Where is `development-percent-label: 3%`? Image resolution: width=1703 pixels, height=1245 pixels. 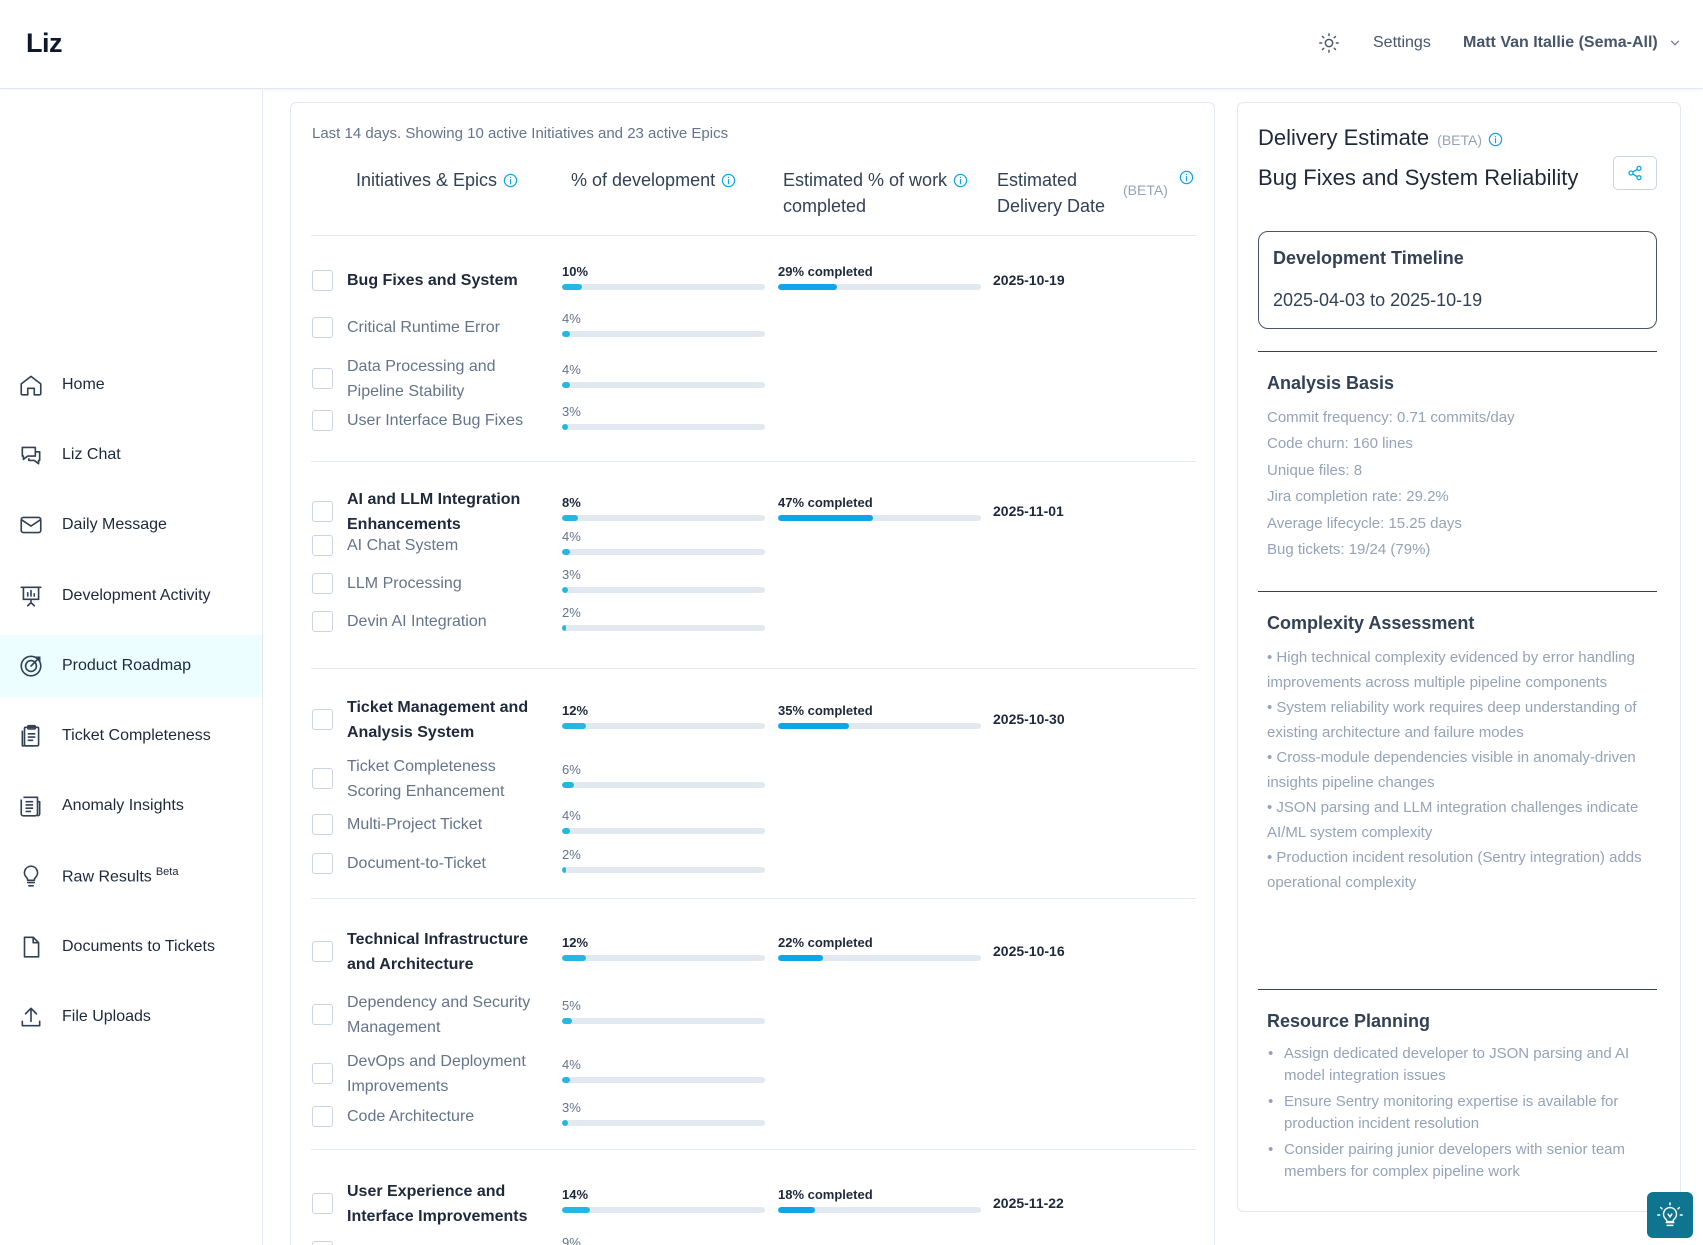
development-percent-label: 3% is located at coordinates (571, 574).